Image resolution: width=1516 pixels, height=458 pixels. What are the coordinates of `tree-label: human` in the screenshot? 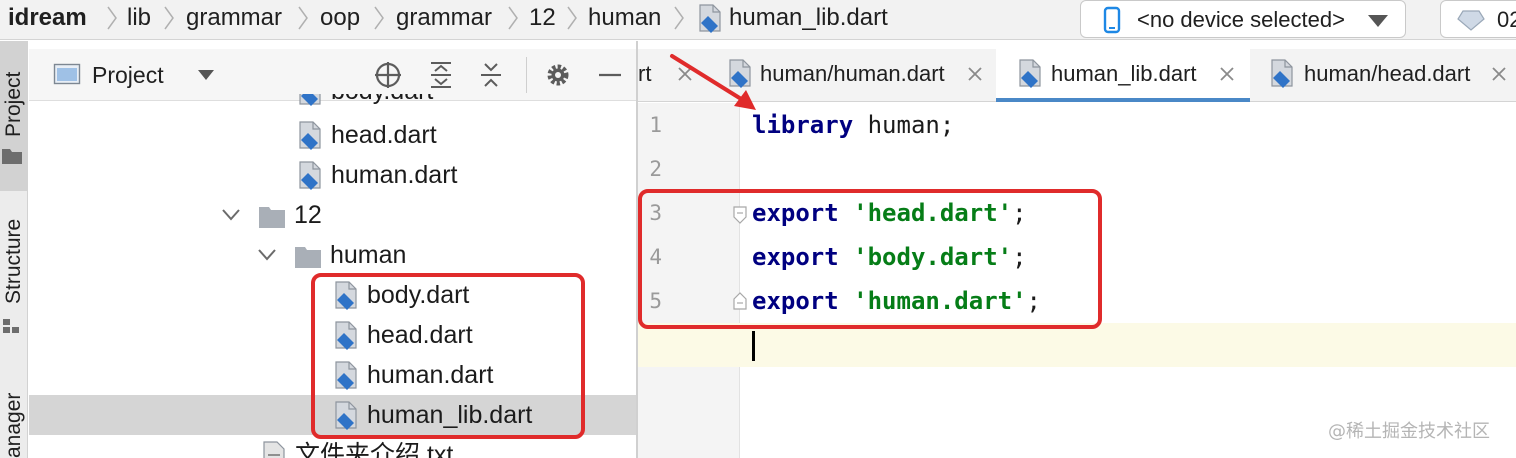 It's located at (368, 255).